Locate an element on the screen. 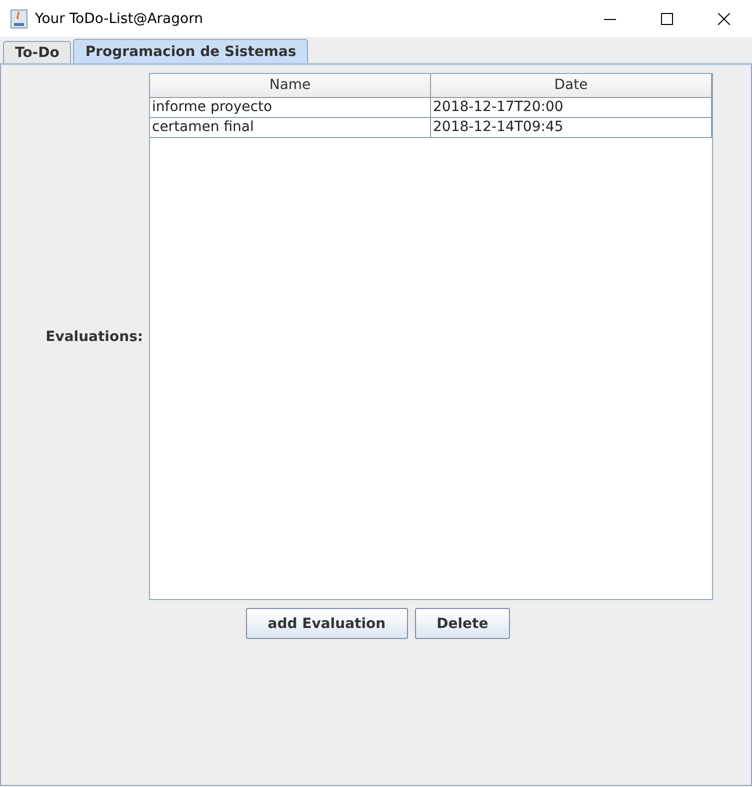  delete-button: Delete is located at coordinates (462, 623).